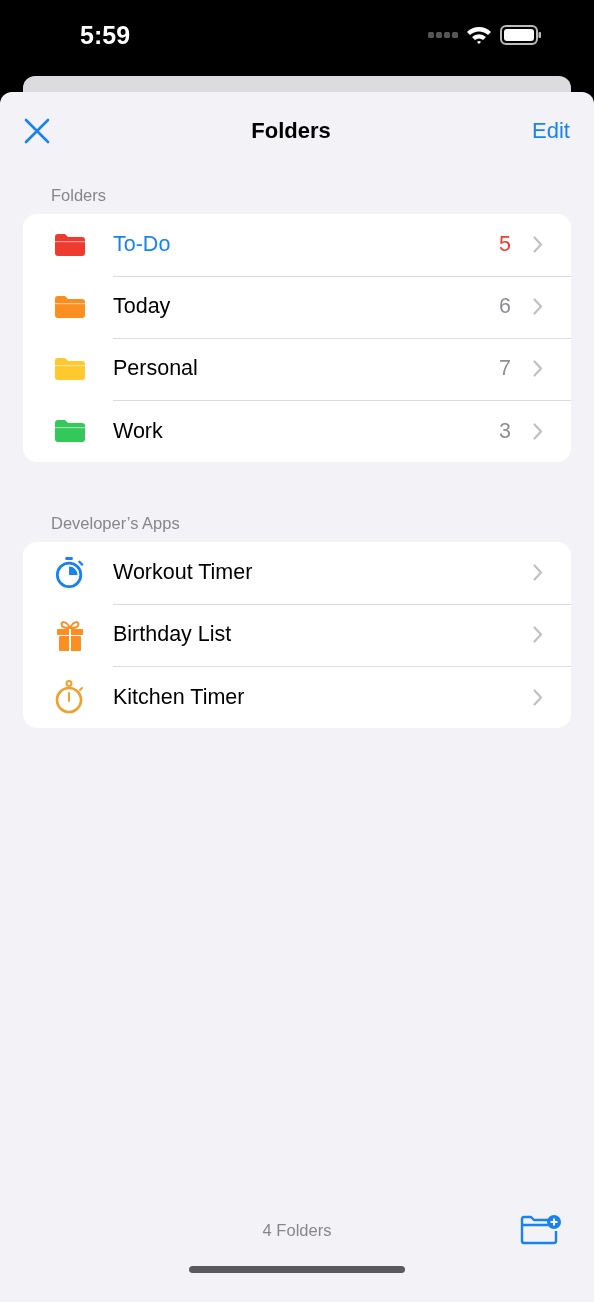 The image size is (594, 1302). What do you see at coordinates (505, 431) in the screenshot?
I see `folder-count: 3` at bounding box center [505, 431].